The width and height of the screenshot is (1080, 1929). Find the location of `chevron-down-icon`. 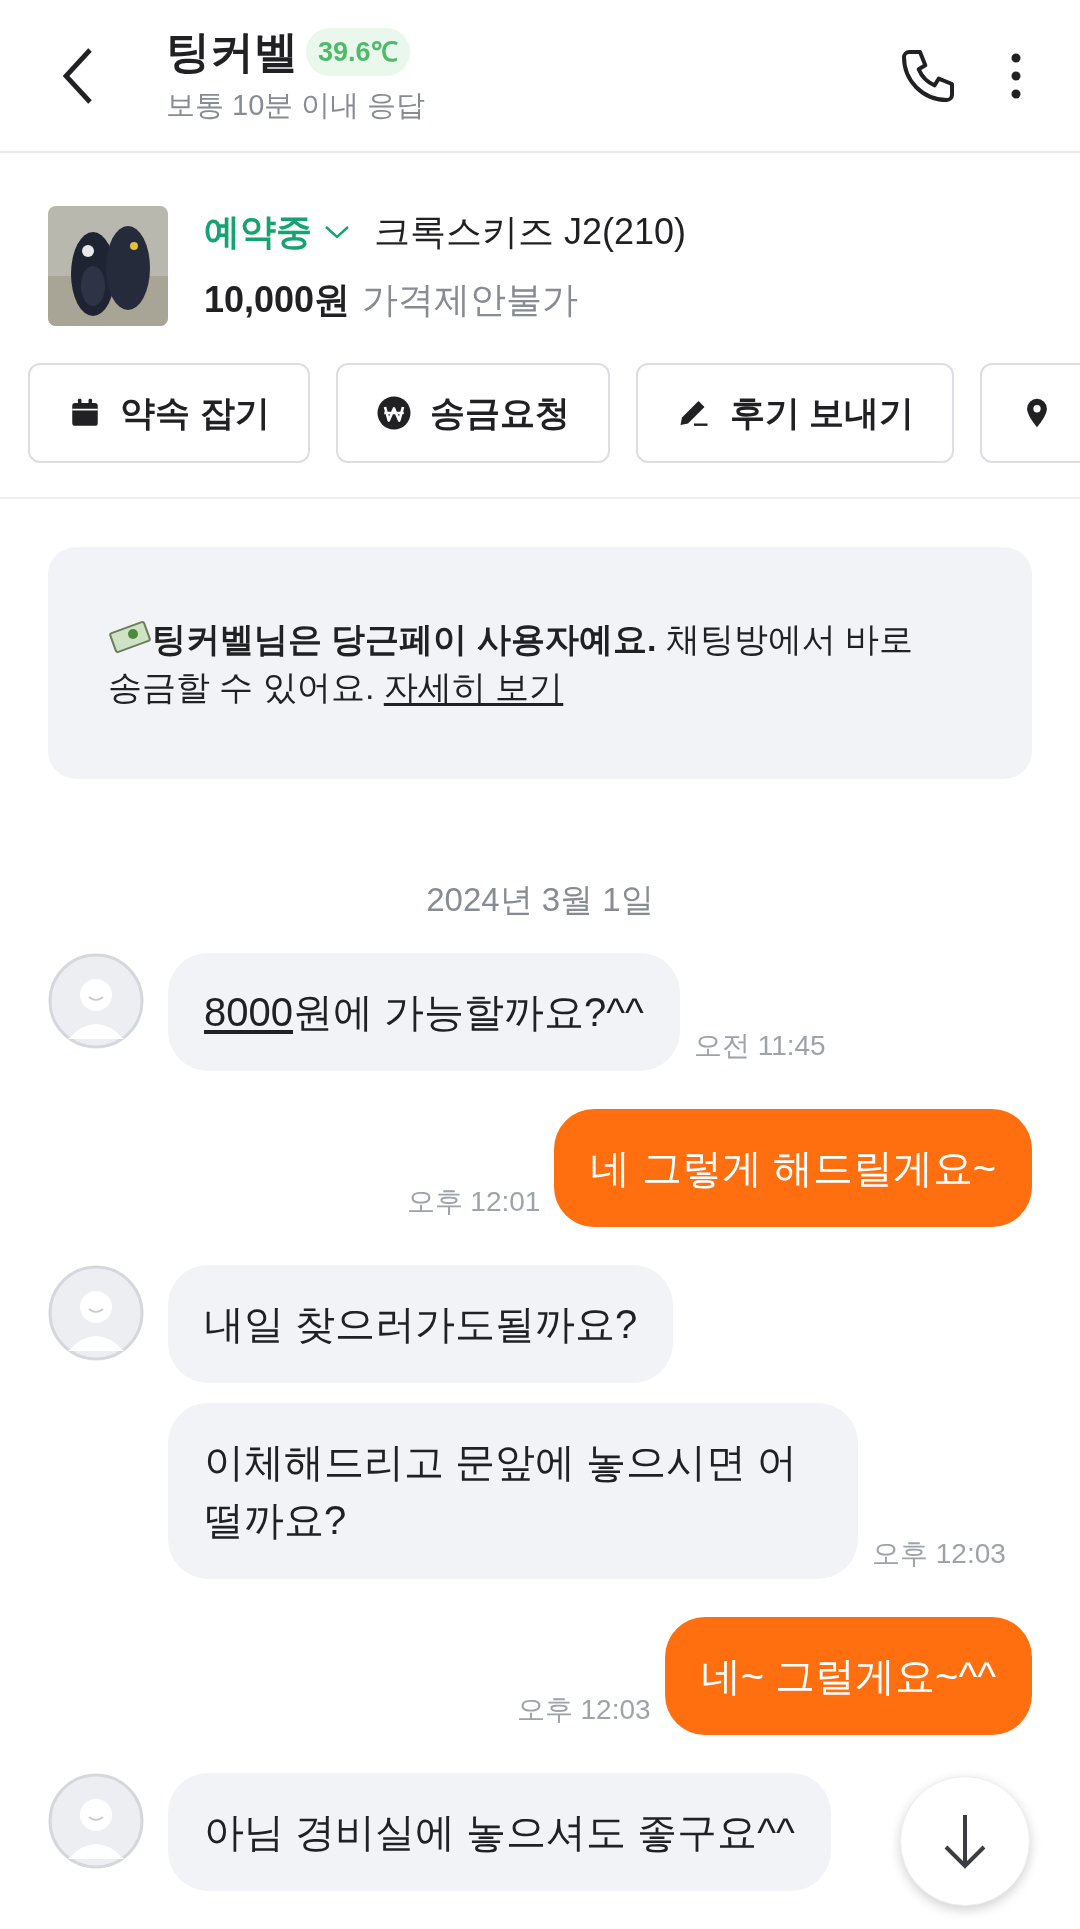

chevron-down-icon is located at coordinates (337, 232).